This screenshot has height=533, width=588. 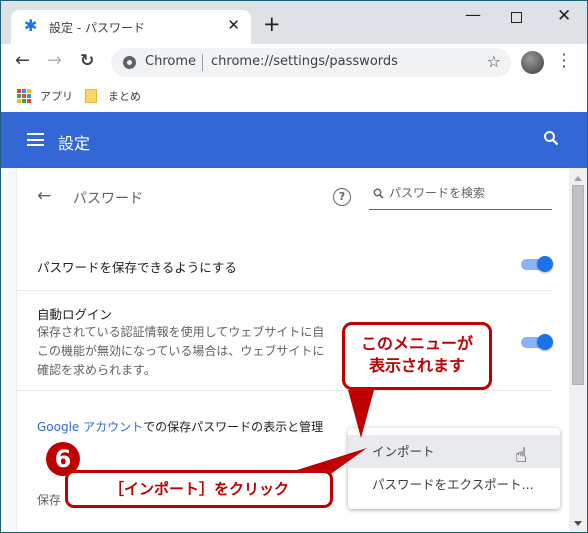 What do you see at coordinates (578, 285) in the screenshot?
I see `scroll-thumb` at bounding box center [578, 285].